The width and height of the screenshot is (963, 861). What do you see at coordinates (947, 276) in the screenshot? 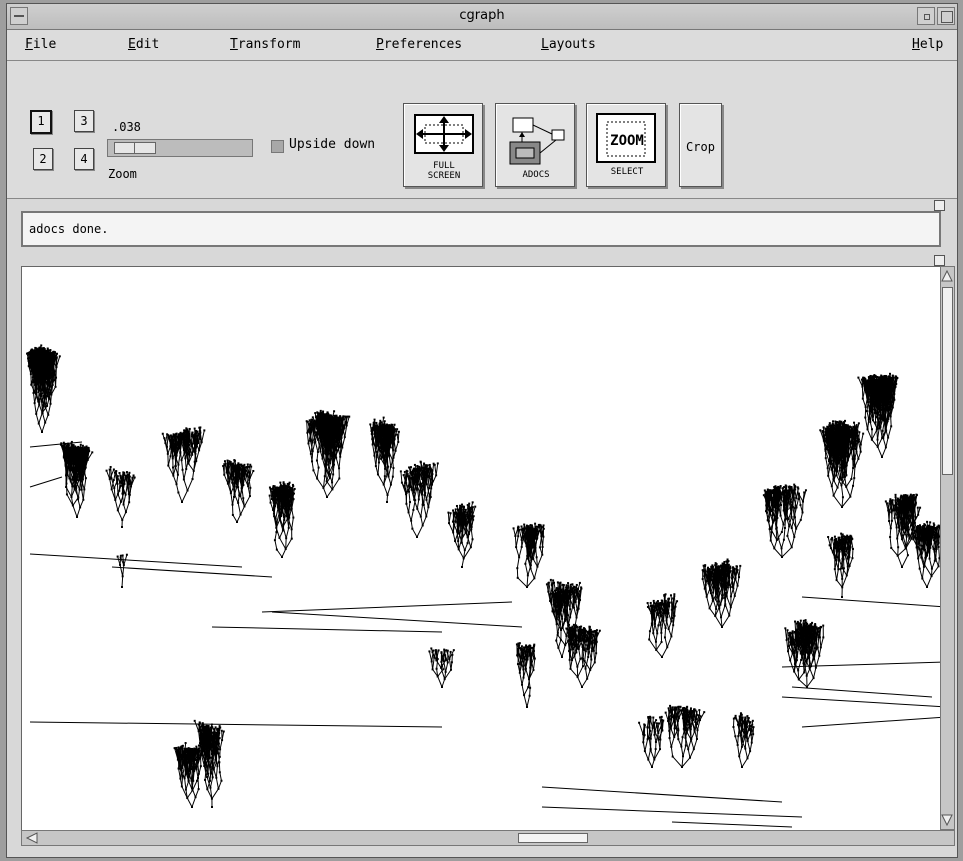
I see `arrow-up-icon` at bounding box center [947, 276].